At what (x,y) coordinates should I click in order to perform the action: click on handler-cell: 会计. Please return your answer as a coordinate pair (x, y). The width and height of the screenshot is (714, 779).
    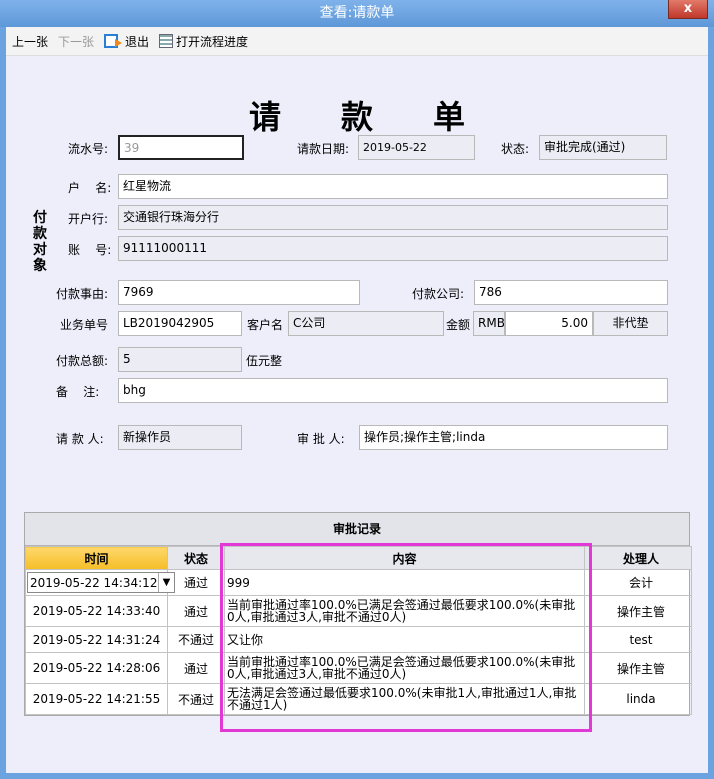
    Looking at the image, I should click on (641, 582).